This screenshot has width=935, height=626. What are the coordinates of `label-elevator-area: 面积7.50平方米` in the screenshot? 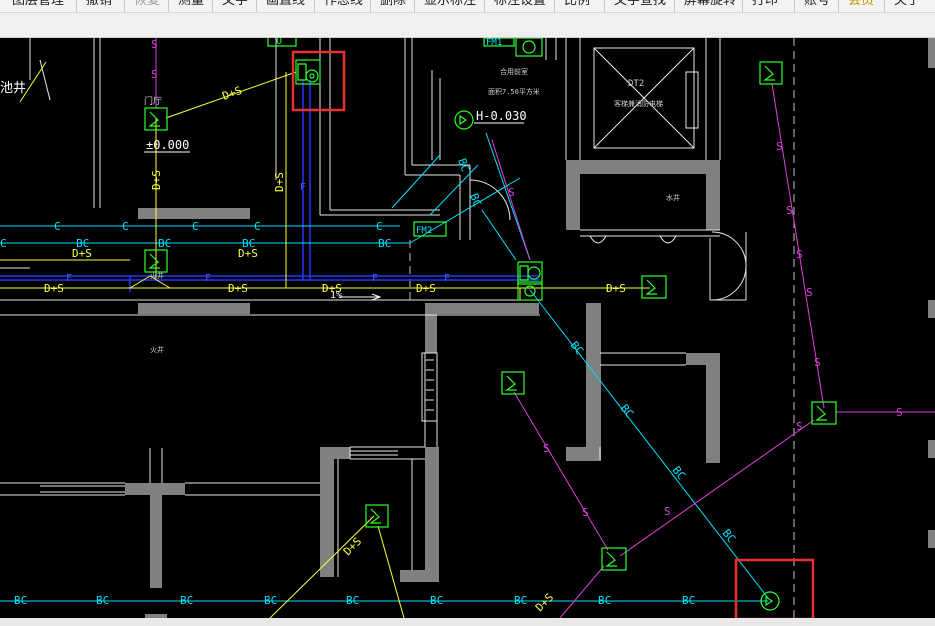 It's located at (514, 91).